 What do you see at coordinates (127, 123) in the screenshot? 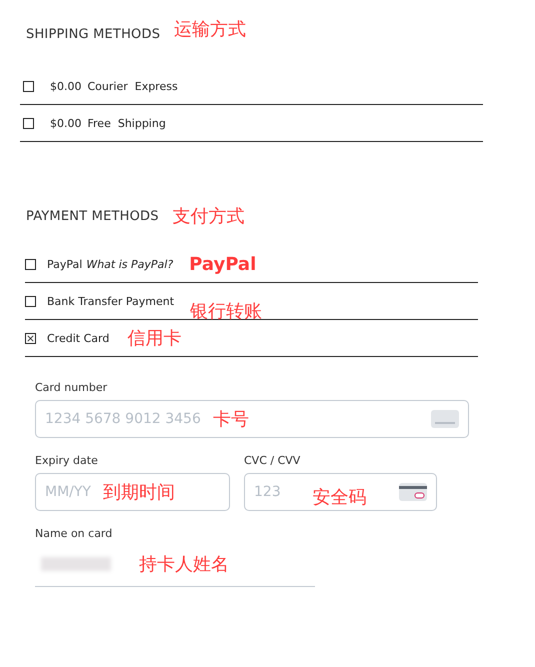
I see `shipping-option-label: Free Shipping` at bounding box center [127, 123].